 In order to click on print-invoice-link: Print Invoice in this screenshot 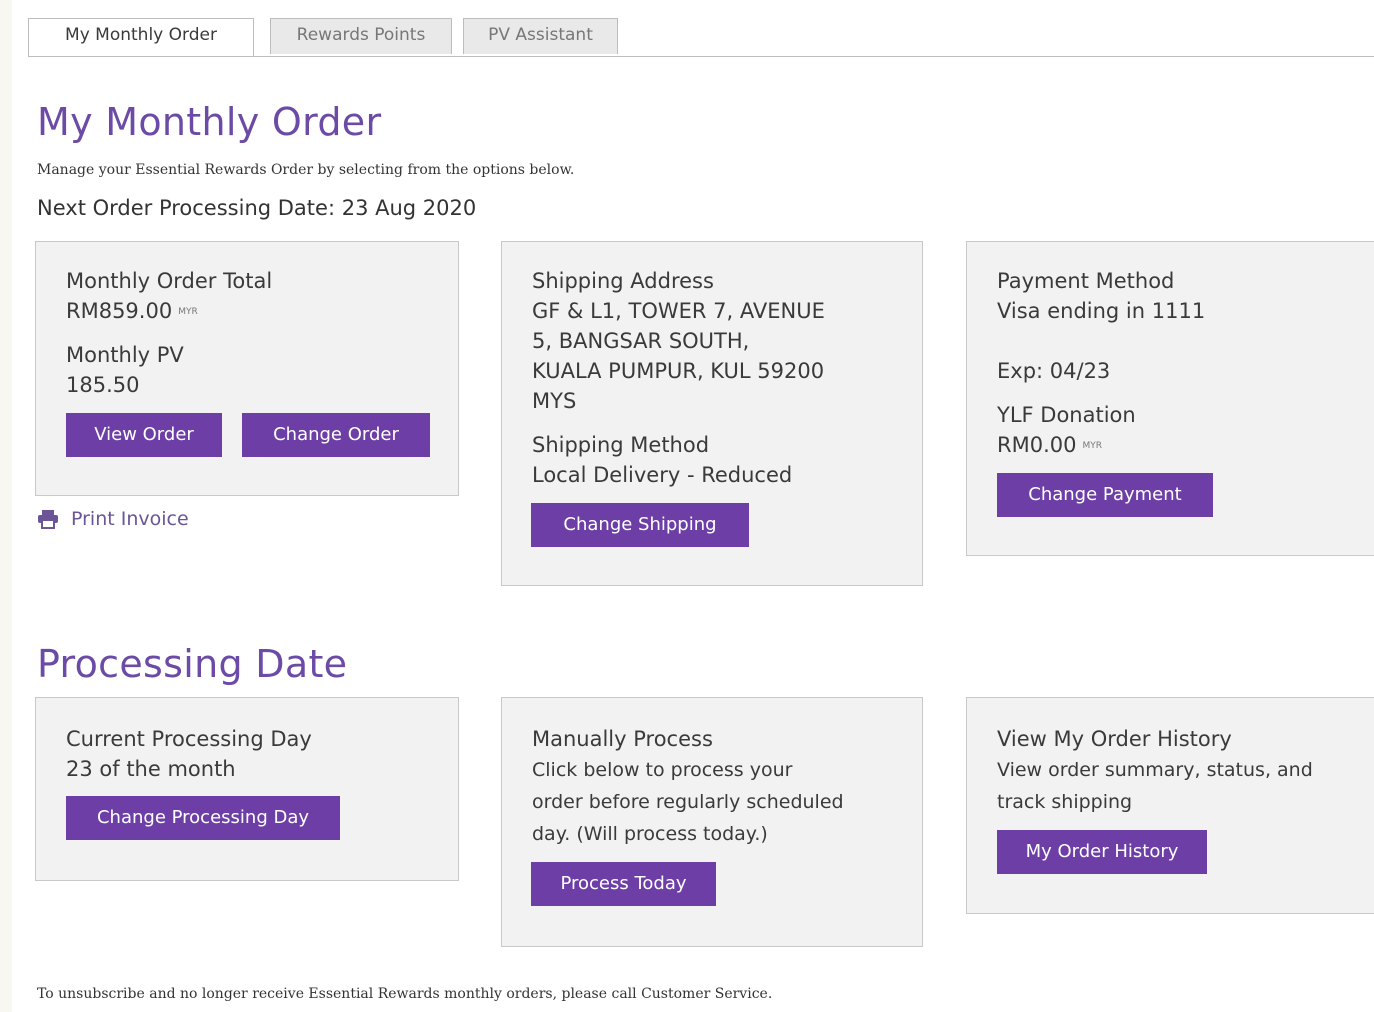, I will do `click(113, 519)`.